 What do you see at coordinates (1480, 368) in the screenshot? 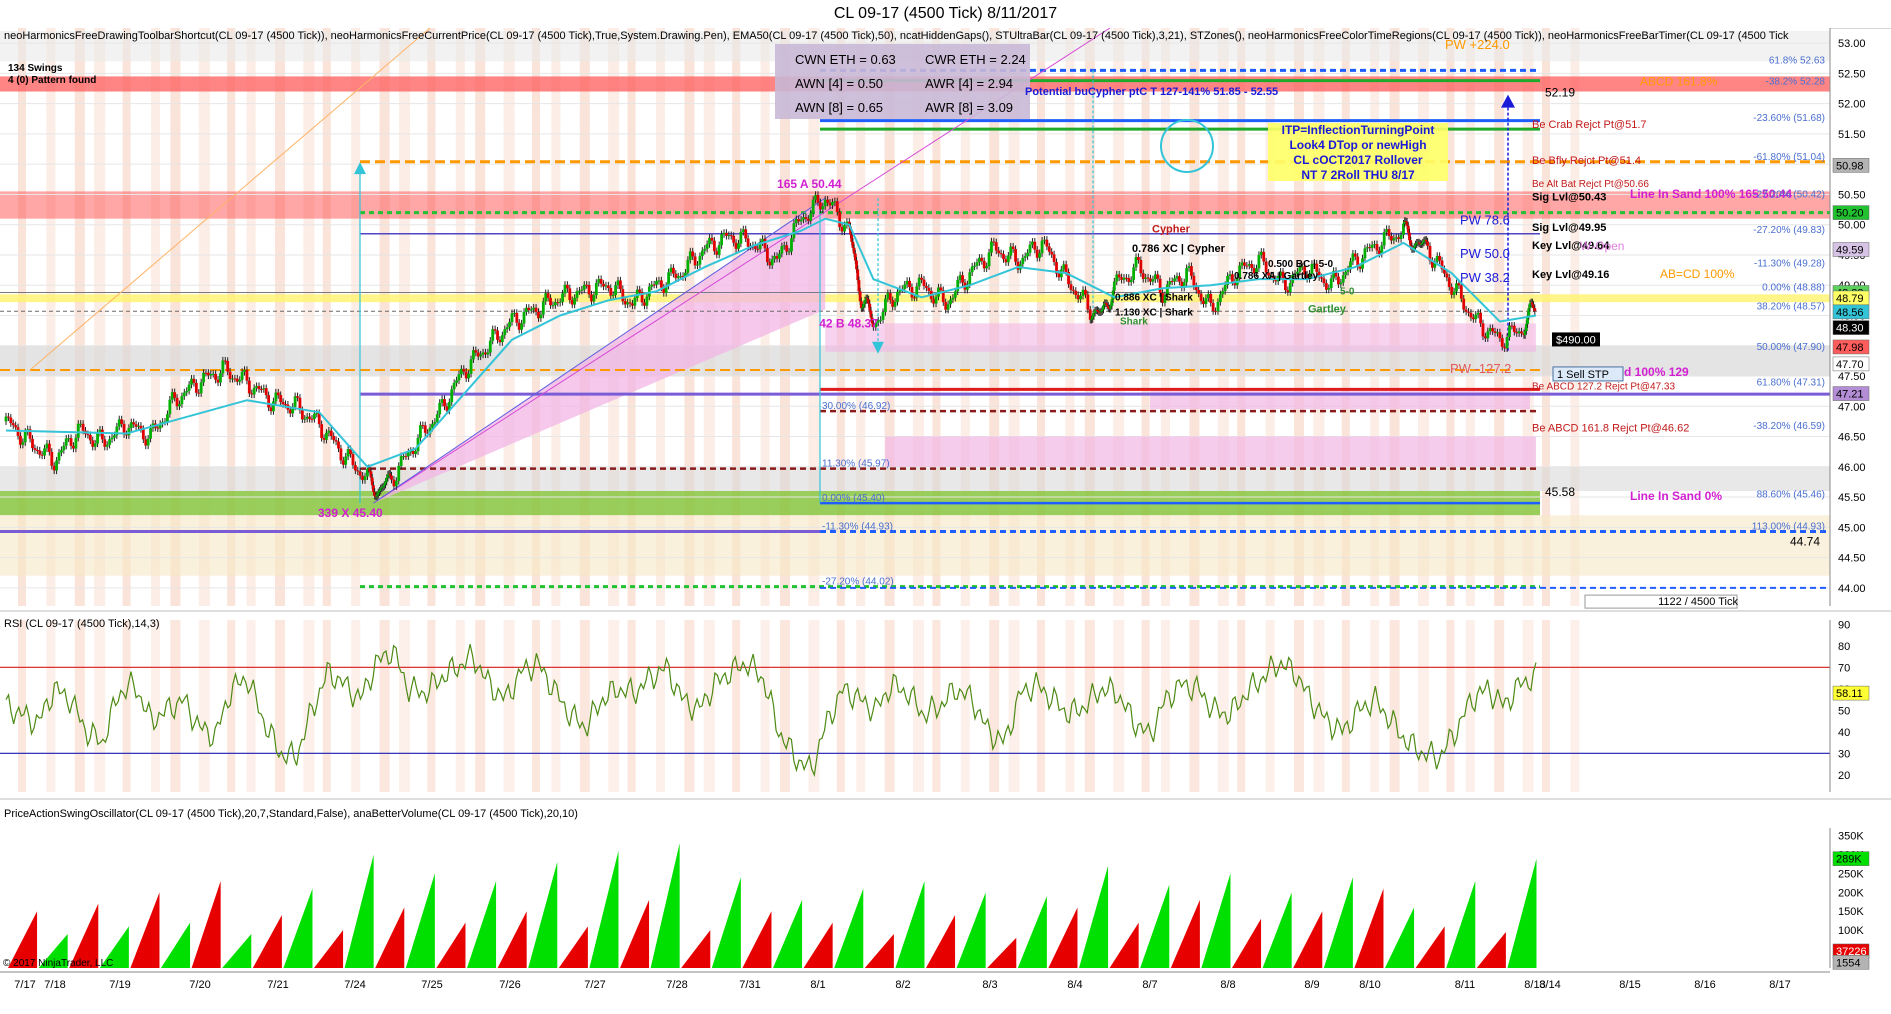
I see `pw-label: PW -127.2` at bounding box center [1480, 368].